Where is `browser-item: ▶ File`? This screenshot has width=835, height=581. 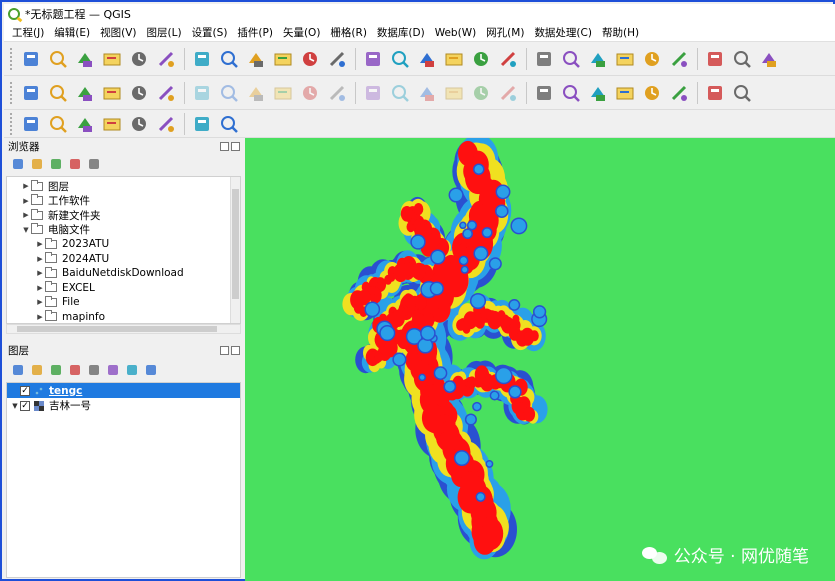 browser-item: ▶ File is located at coordinates (123, 302).